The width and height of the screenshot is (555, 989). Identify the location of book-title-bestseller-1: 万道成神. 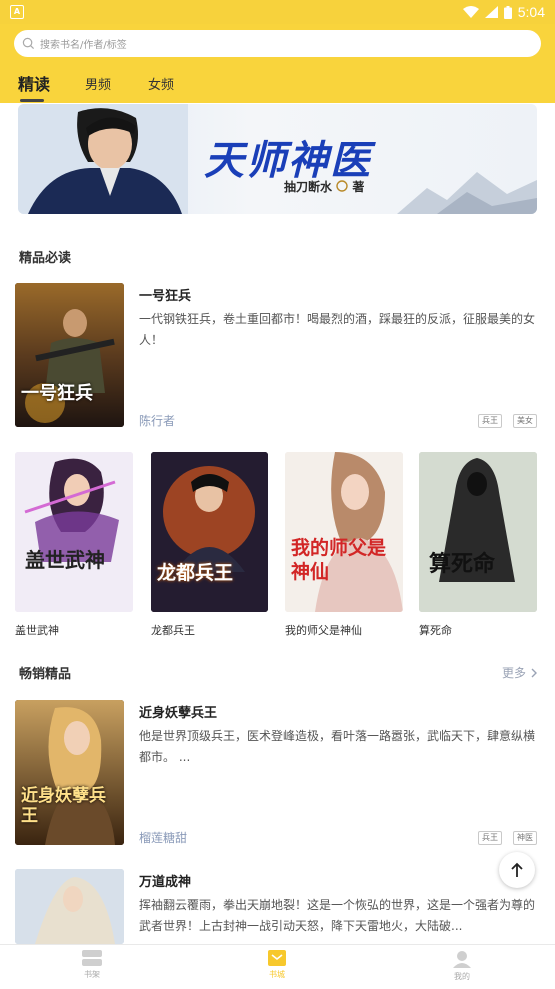
(165, 880).